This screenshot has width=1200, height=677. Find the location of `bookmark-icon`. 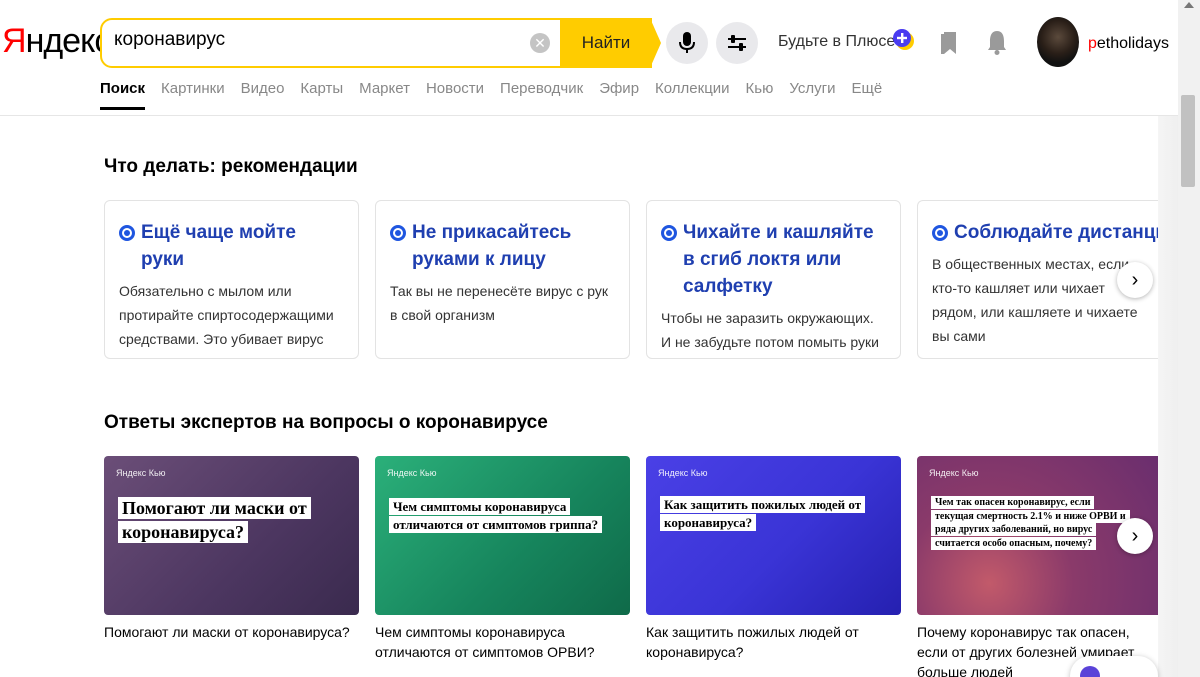

bookmark-icon is located at coordinates (950, 43).